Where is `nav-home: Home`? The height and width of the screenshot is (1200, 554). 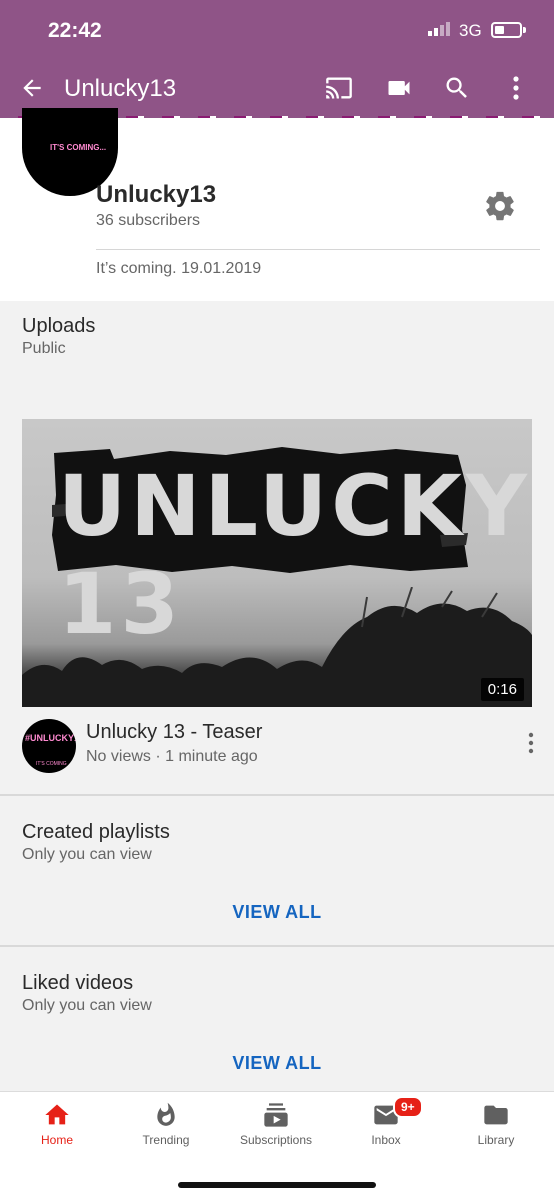 nav-home: Home is located at coordinates (57, 1123).